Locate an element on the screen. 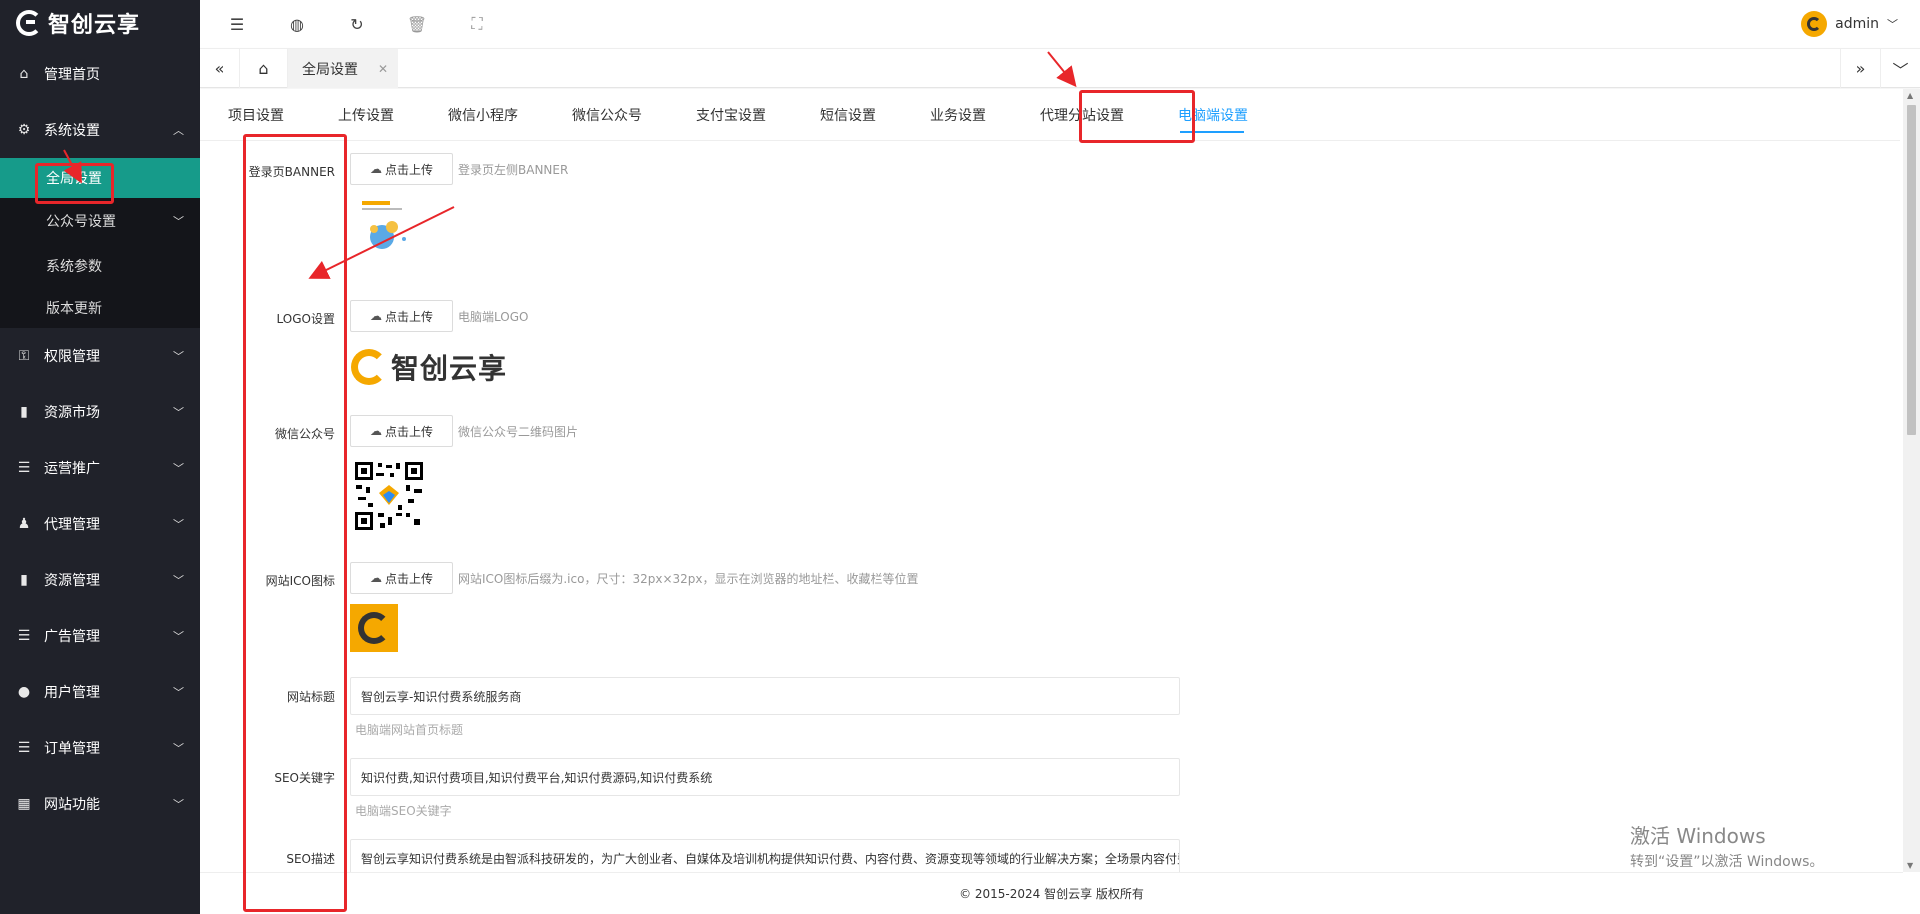  logo-mark-icon is located at coordinates (369, 367).